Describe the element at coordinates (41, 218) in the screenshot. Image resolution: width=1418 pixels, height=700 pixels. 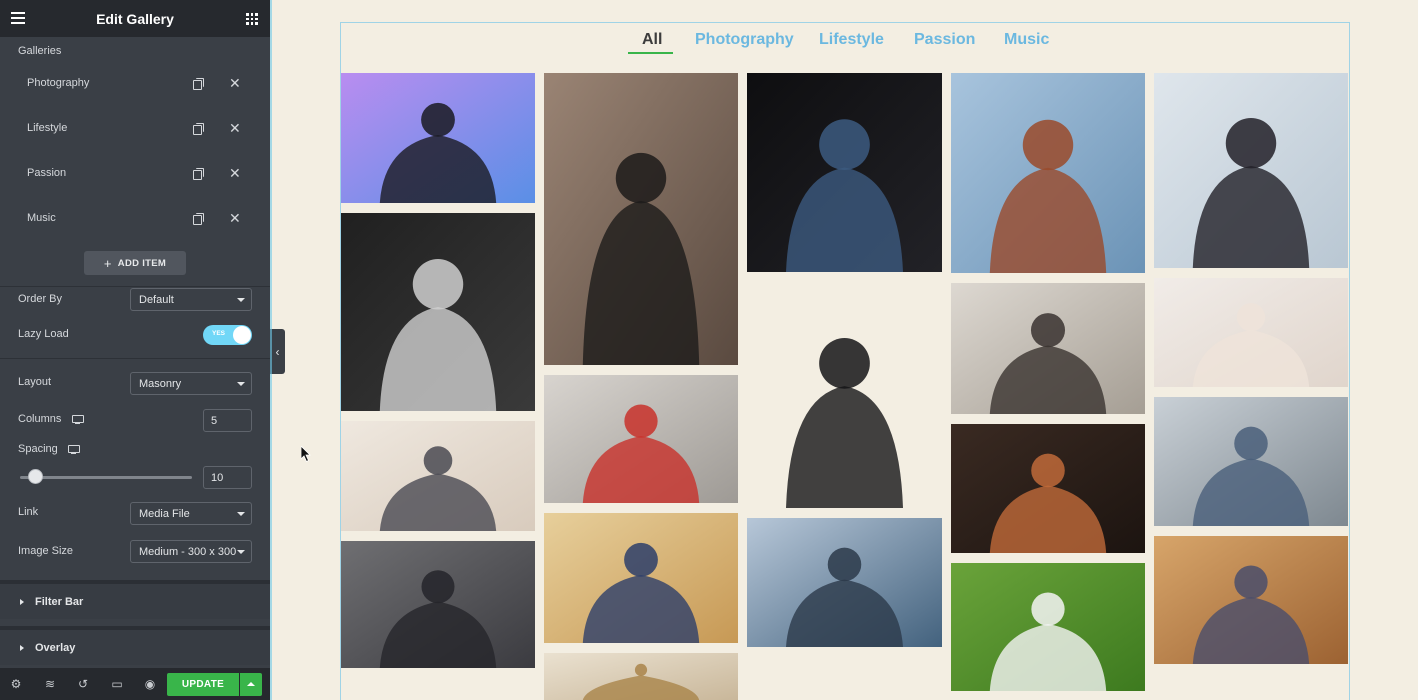
I see `gallery-item-label: Music` at that location.